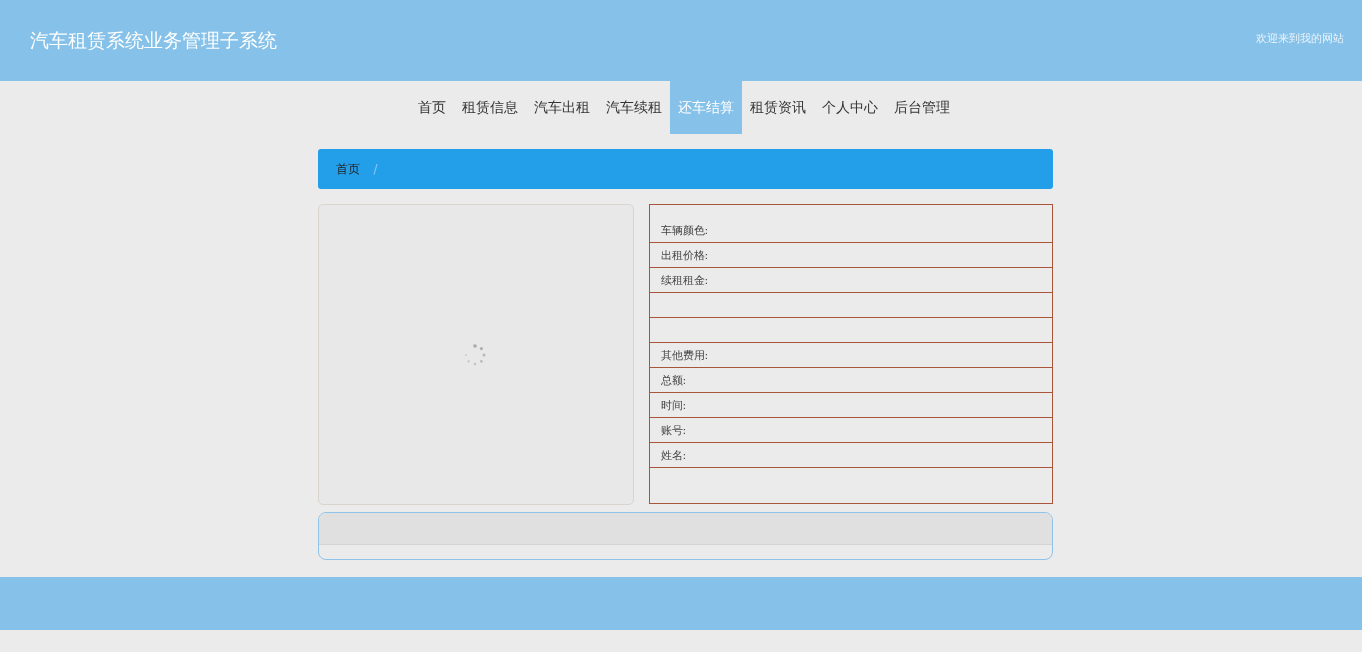 This screenshot has height=652, width=1362. What do you see at coordinates (673, 430) in the screenshot?
I see `field-label: 账号:` at bounding box center [673, 430].